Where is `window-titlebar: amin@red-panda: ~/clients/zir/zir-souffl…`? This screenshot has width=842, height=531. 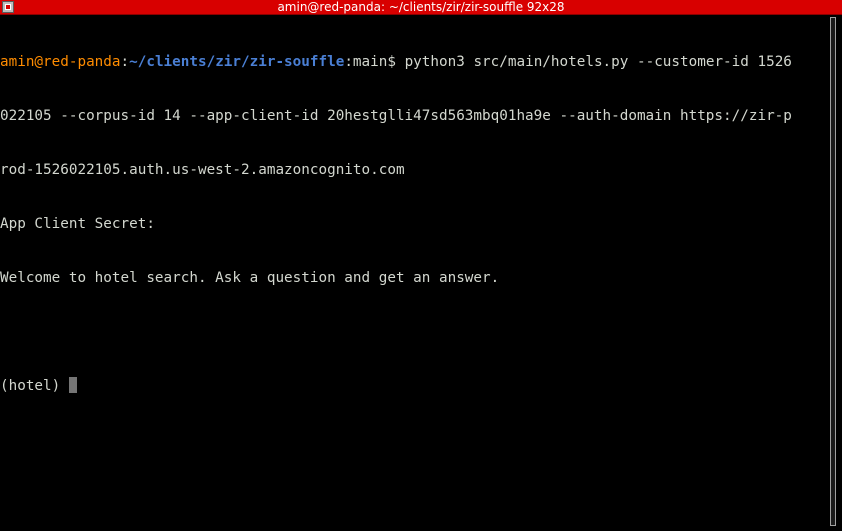 window-titlebar: amin@red-panda: ~/clients/zir/zir-souffl… is located at coordinates (421, 7).